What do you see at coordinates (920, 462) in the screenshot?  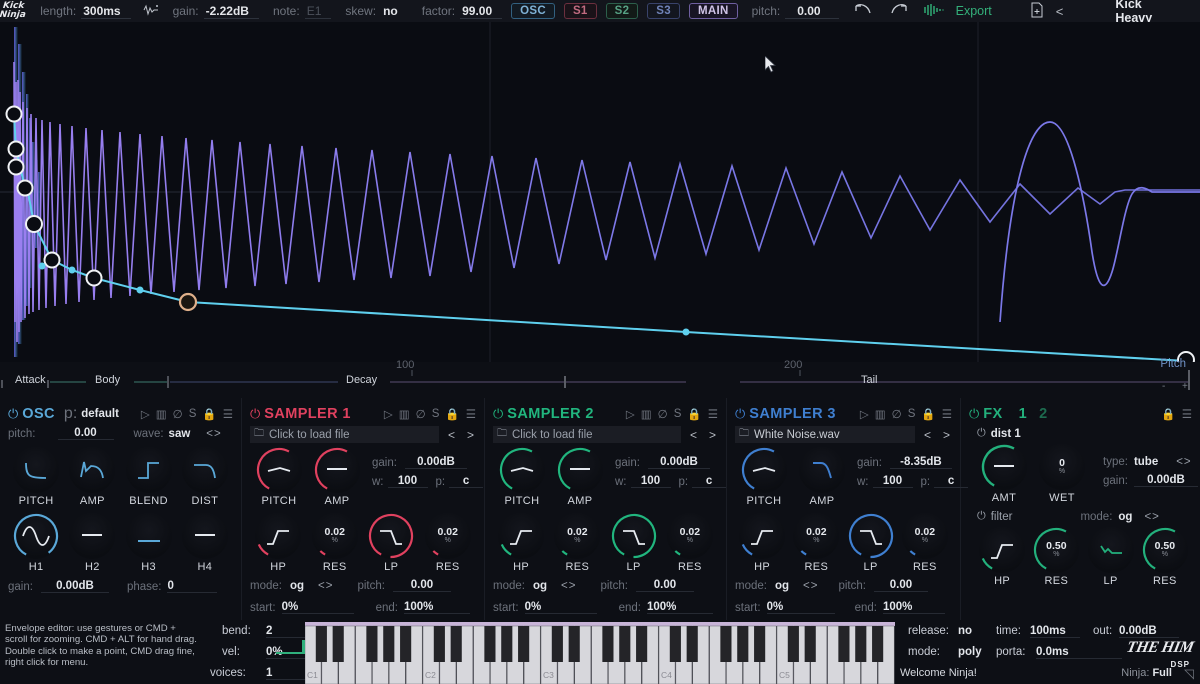 I see `sampler3-gain-value: -8.35dB` at bounding box center [920, 462].